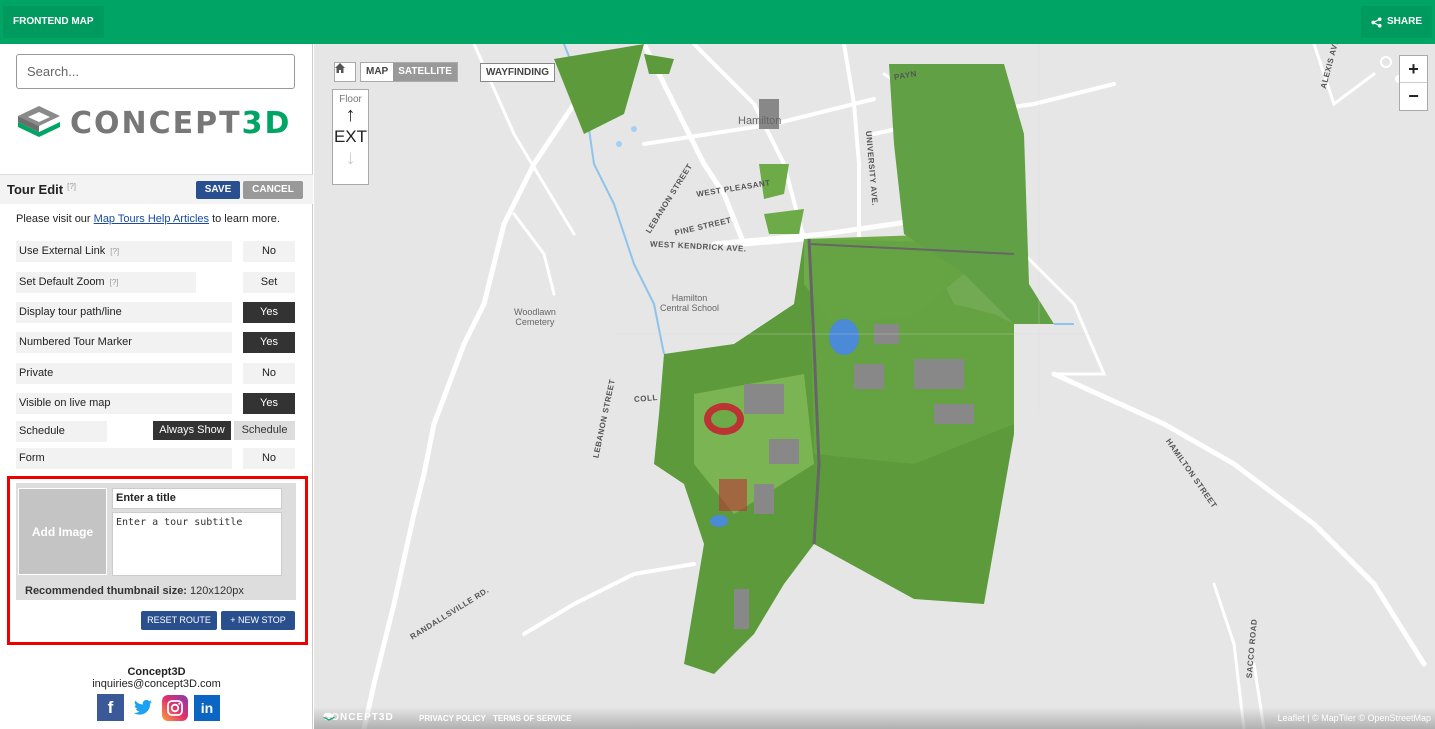  What do you see at coordinates (39, 121) in the screenshot?
I see `concept3d-logo-icon` at bounding box center [39, 121].